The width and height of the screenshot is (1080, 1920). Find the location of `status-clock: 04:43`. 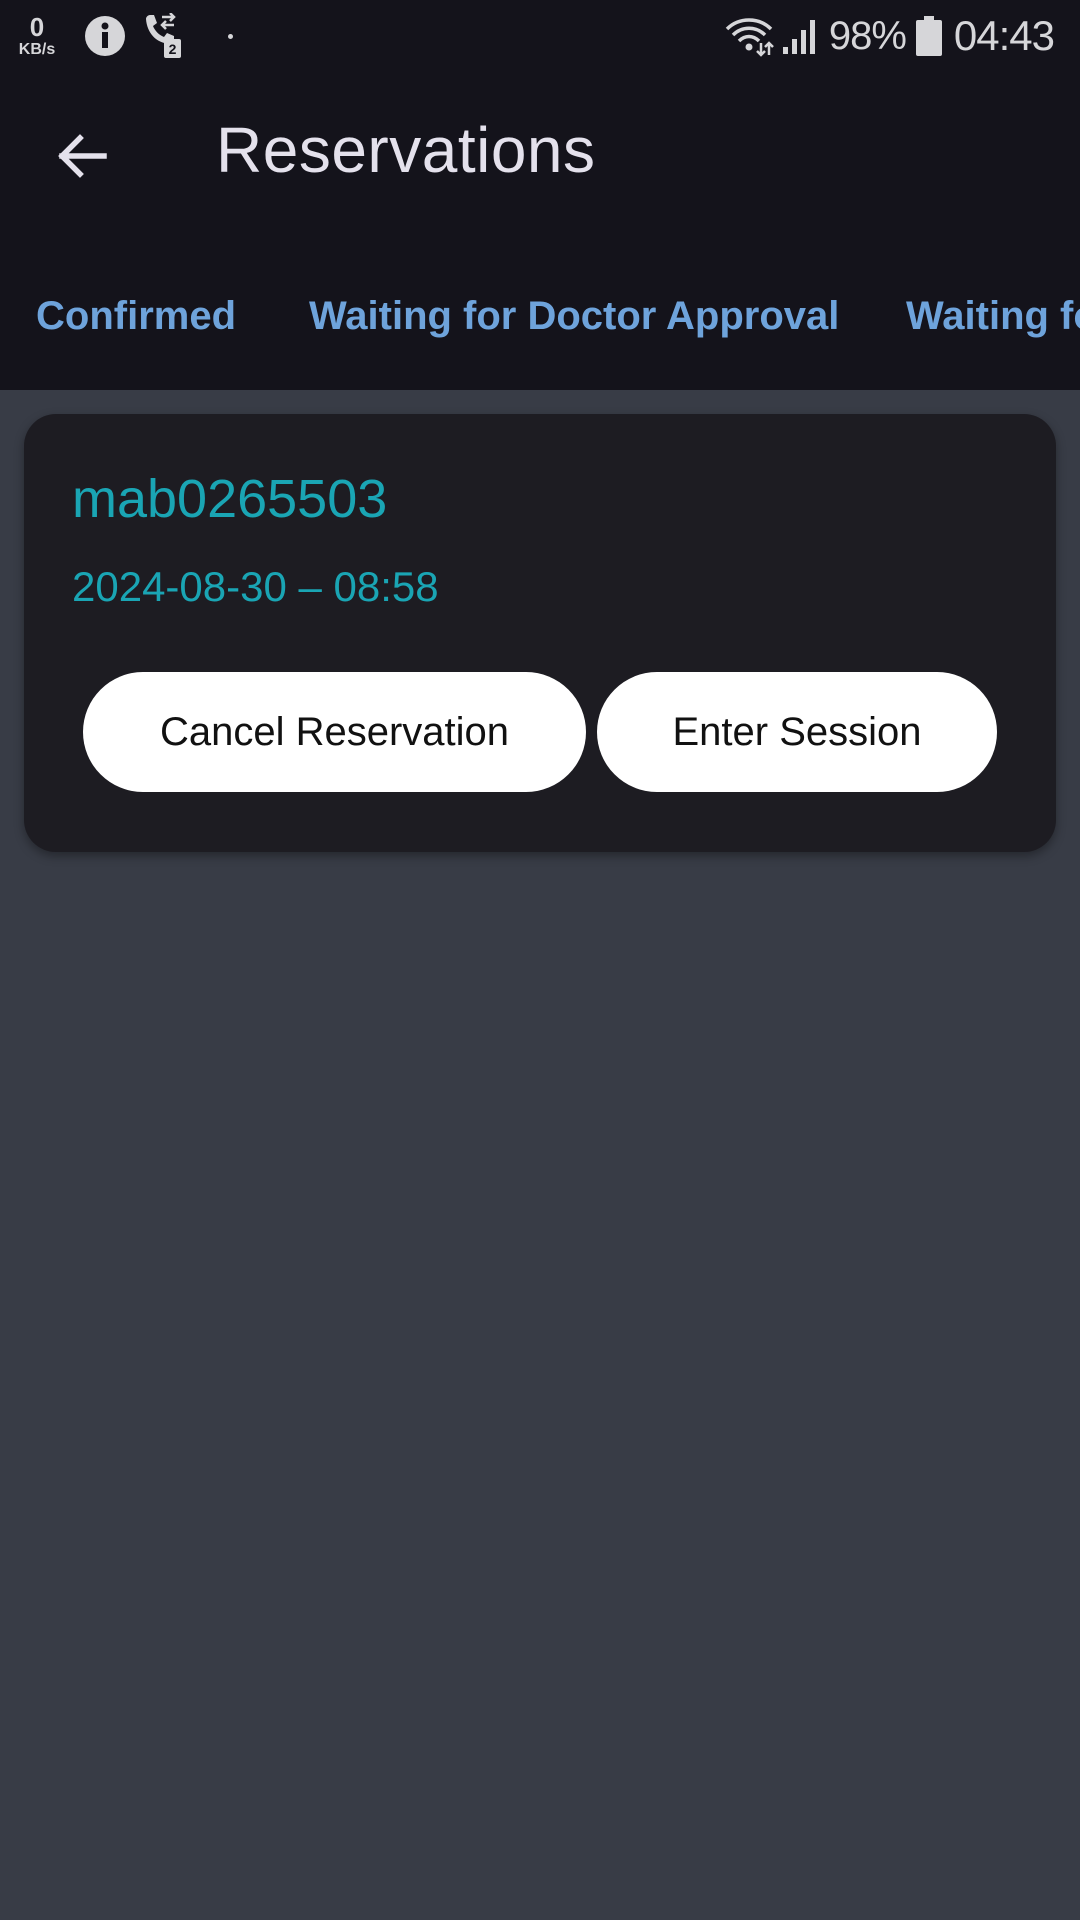

status-clock: 04:43 is located at coordinates (1004, 35).